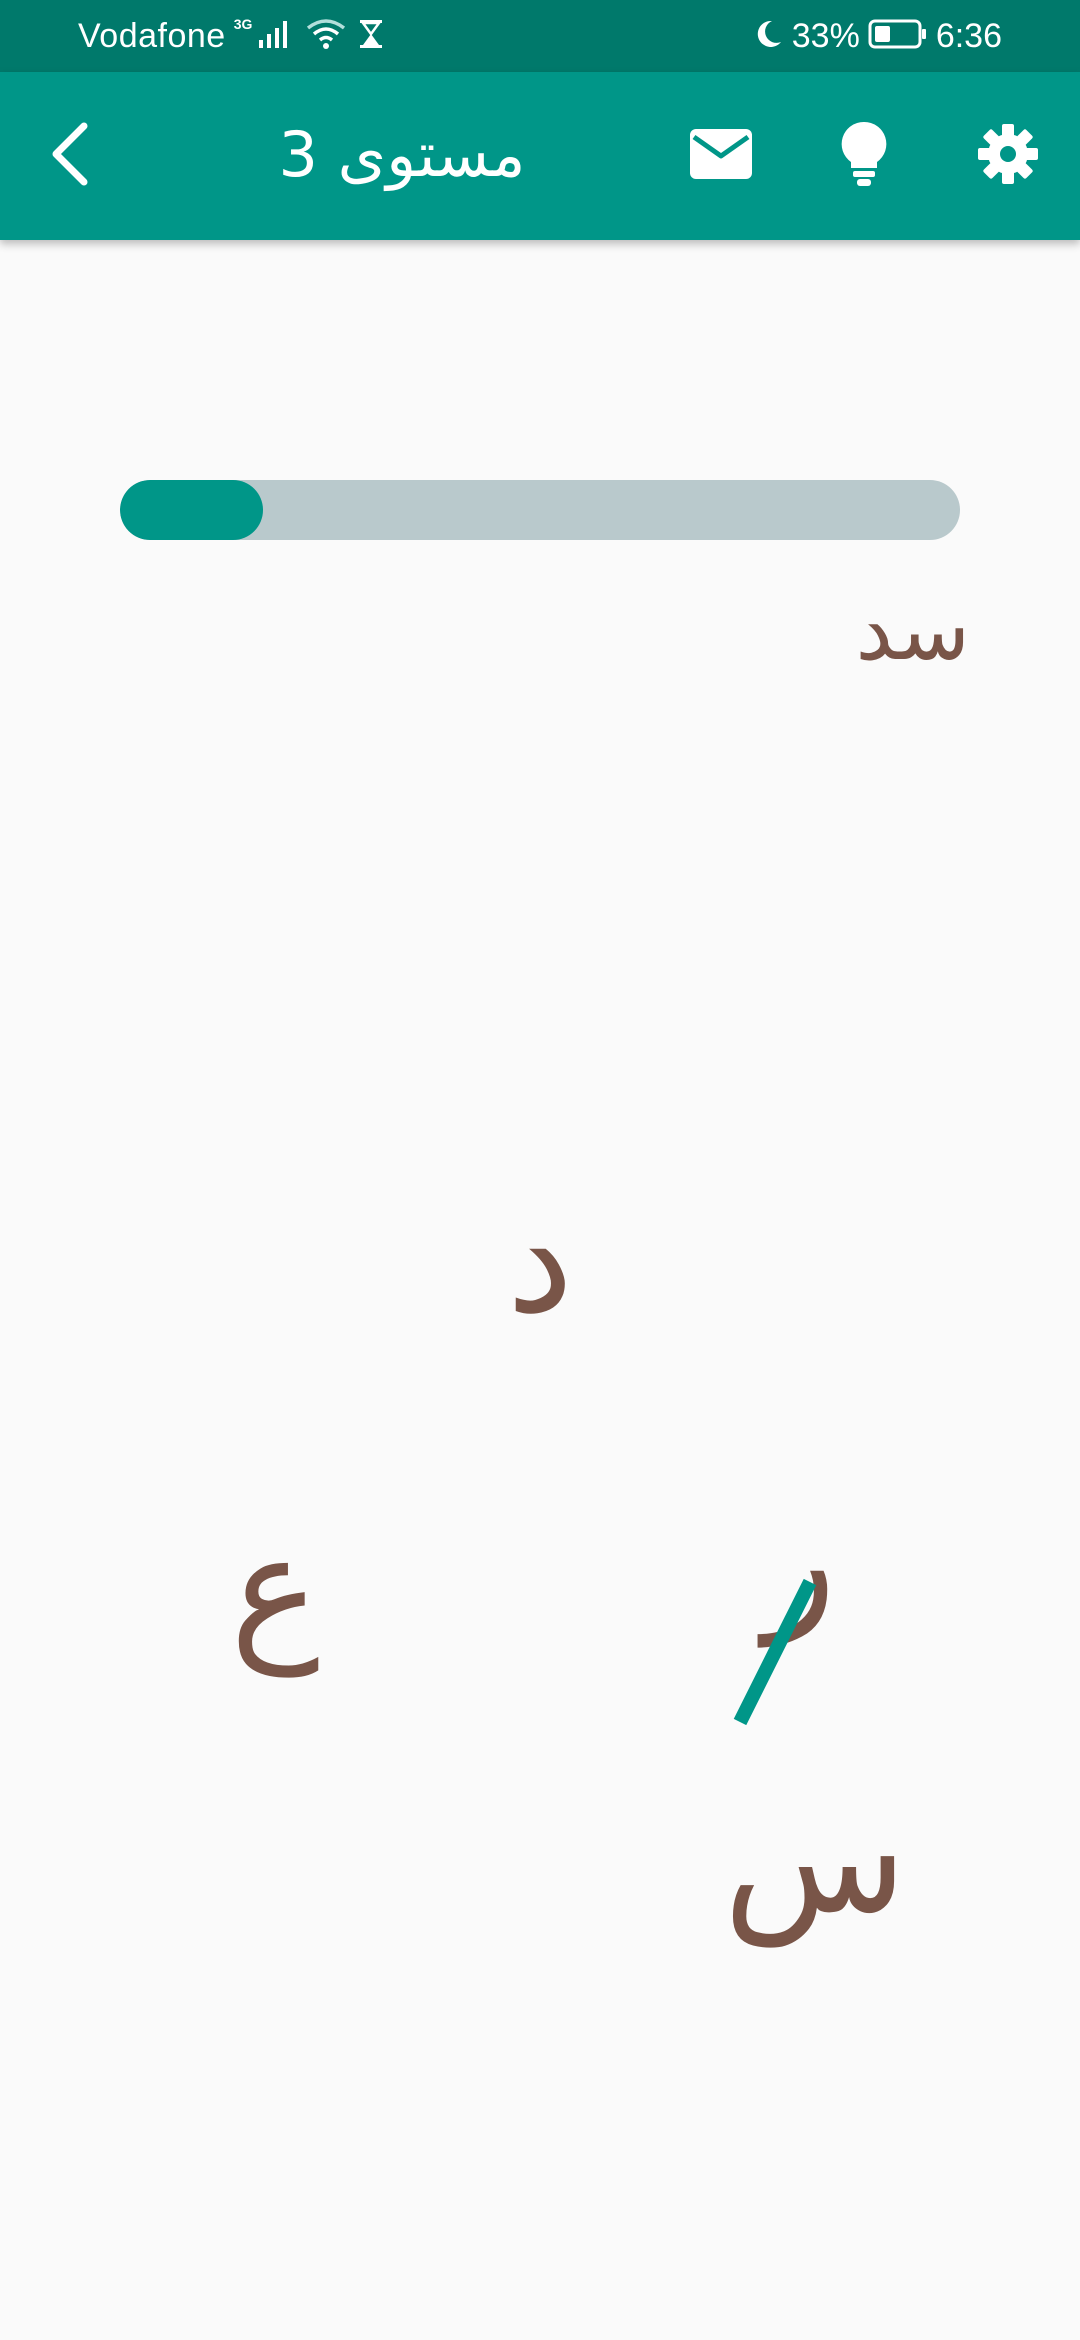 The height and width of the screenshot is (2340, 1080). I want to click on level-progress-bar, so click(540, 510).